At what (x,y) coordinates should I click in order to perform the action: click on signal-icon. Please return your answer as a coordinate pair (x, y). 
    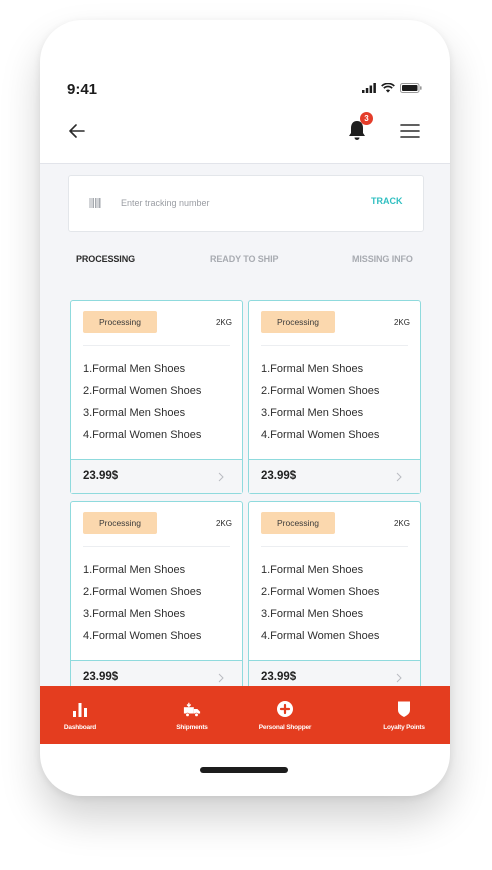
    Looking at the image, I should click on (369, 88).